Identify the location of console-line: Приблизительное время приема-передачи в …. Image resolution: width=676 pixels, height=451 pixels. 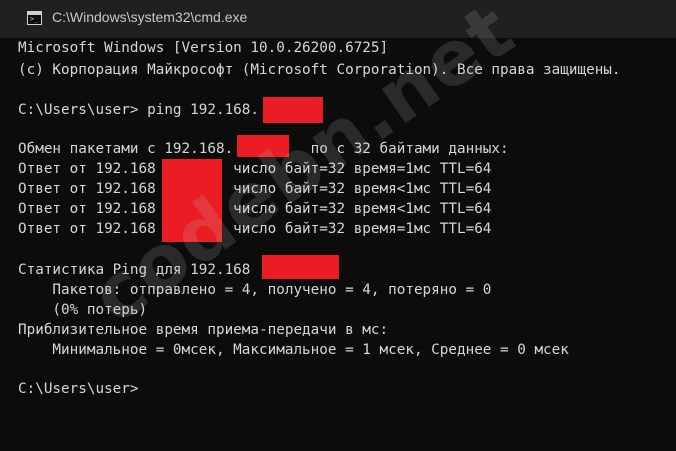
(203, 330).